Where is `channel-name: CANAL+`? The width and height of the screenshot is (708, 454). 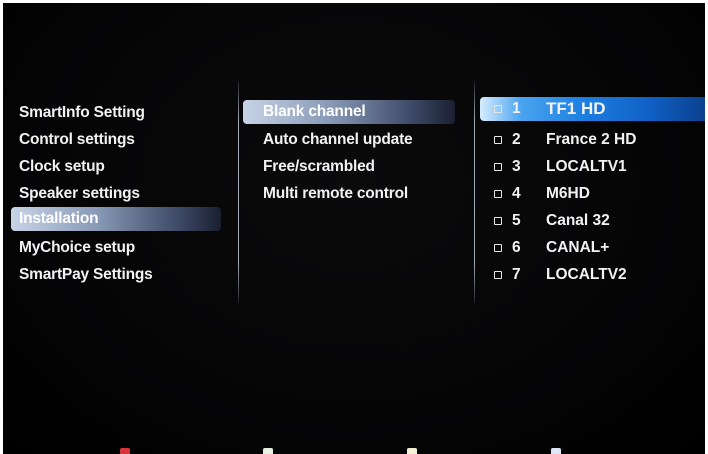
channel-name: CANAL+ is located at coordinates (578, 247).